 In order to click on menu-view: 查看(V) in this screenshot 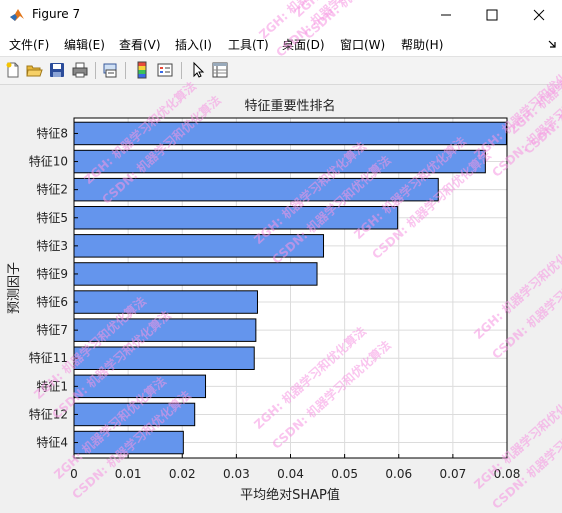, I will do `click(140, 44)`.